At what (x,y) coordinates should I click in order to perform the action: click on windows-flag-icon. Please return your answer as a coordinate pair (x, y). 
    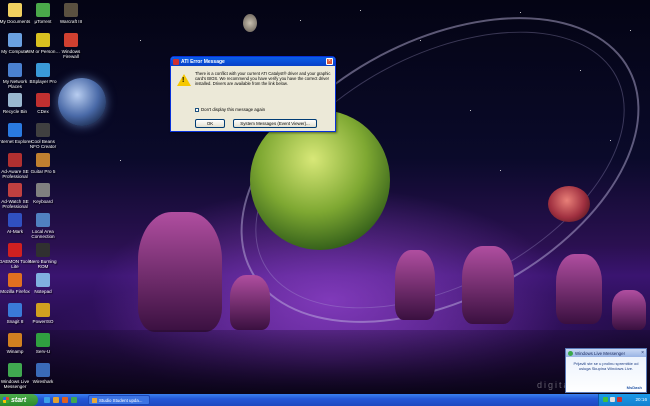
    Looking at the image, I should click on (6, 400).